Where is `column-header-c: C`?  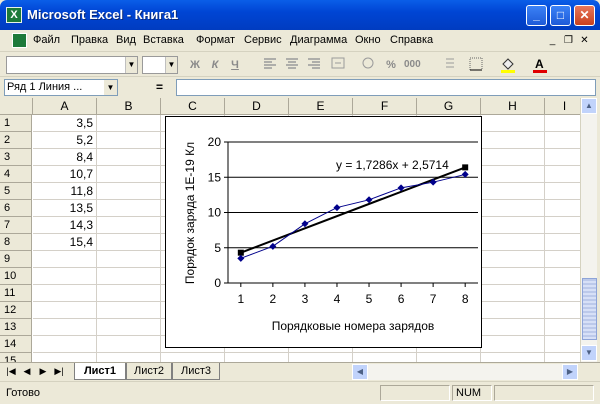 column-header-c: C is located at coordinates (193, 106).